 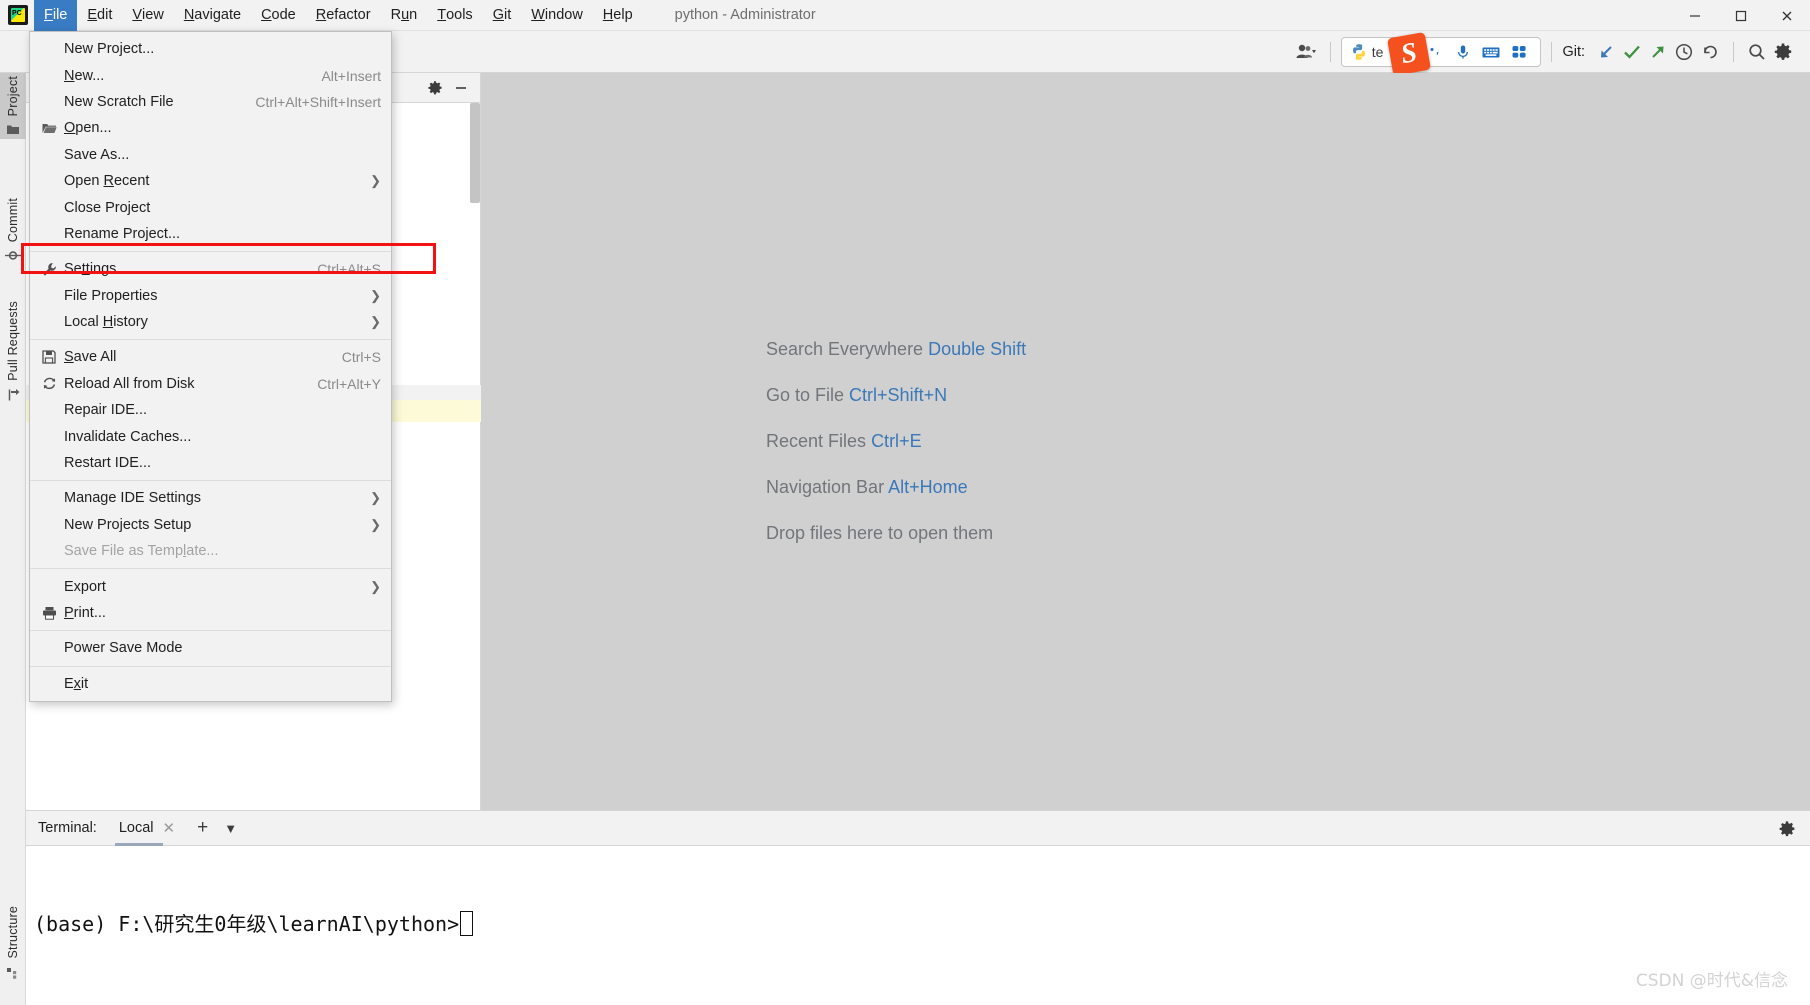 I want to click on pull-icon, so click(x=1606, y=52).